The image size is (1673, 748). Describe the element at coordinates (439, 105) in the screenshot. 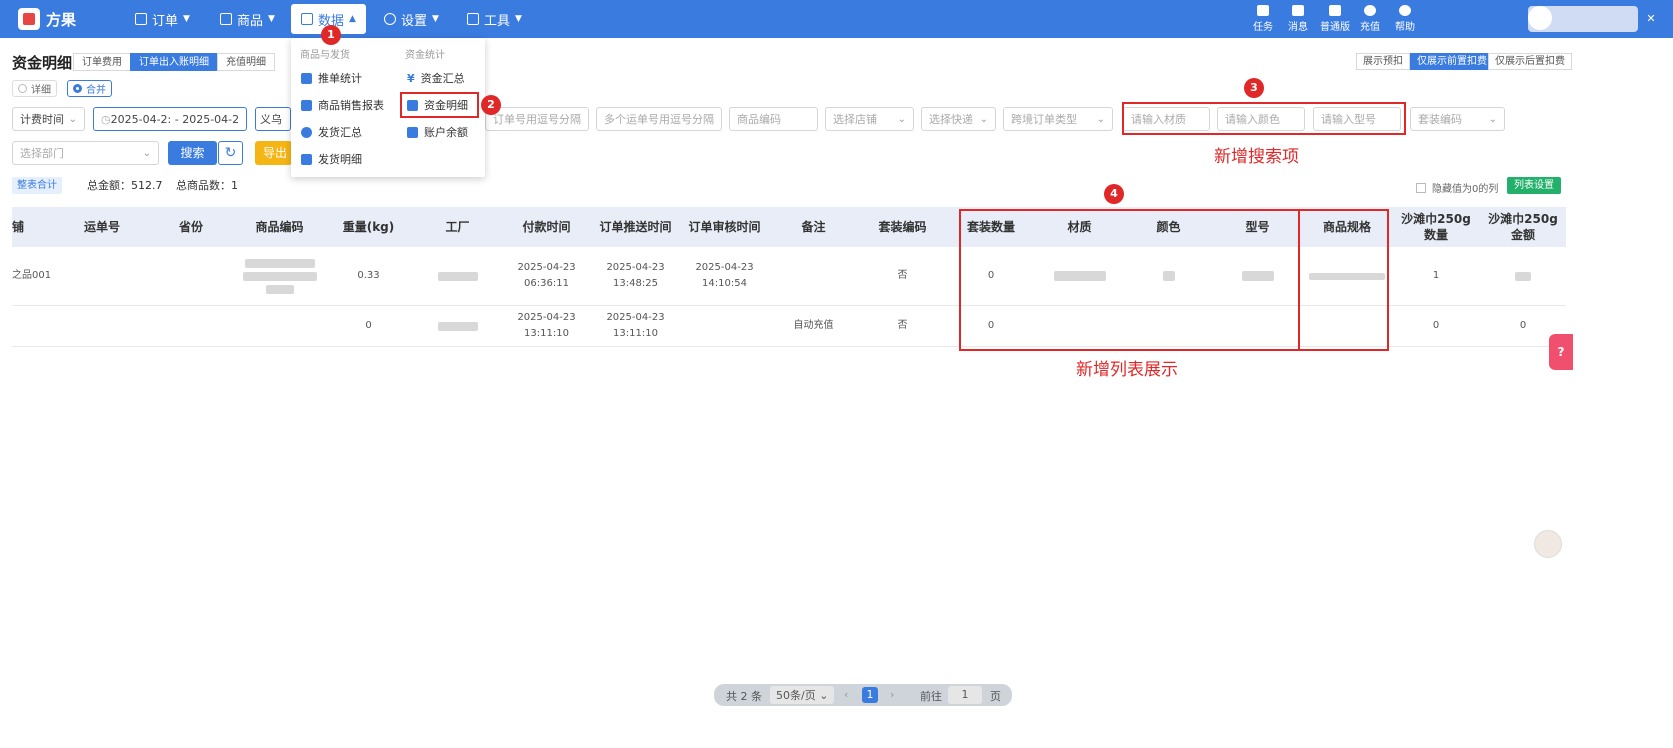

I see `annotation-box-fund-detail` at that location.